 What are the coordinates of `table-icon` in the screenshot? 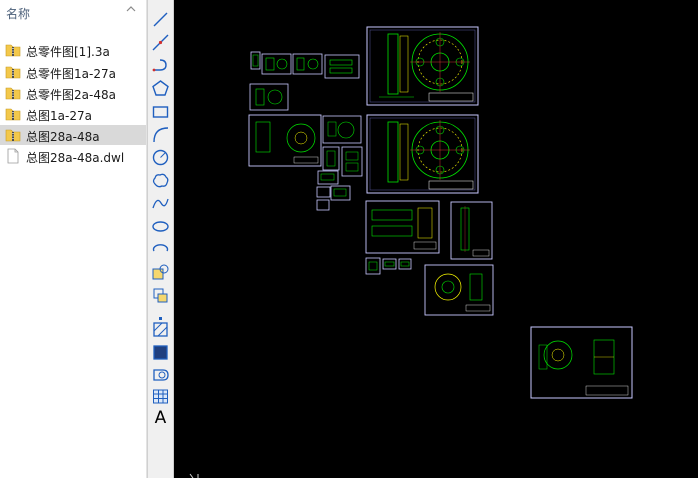 It's located at (160, 396).